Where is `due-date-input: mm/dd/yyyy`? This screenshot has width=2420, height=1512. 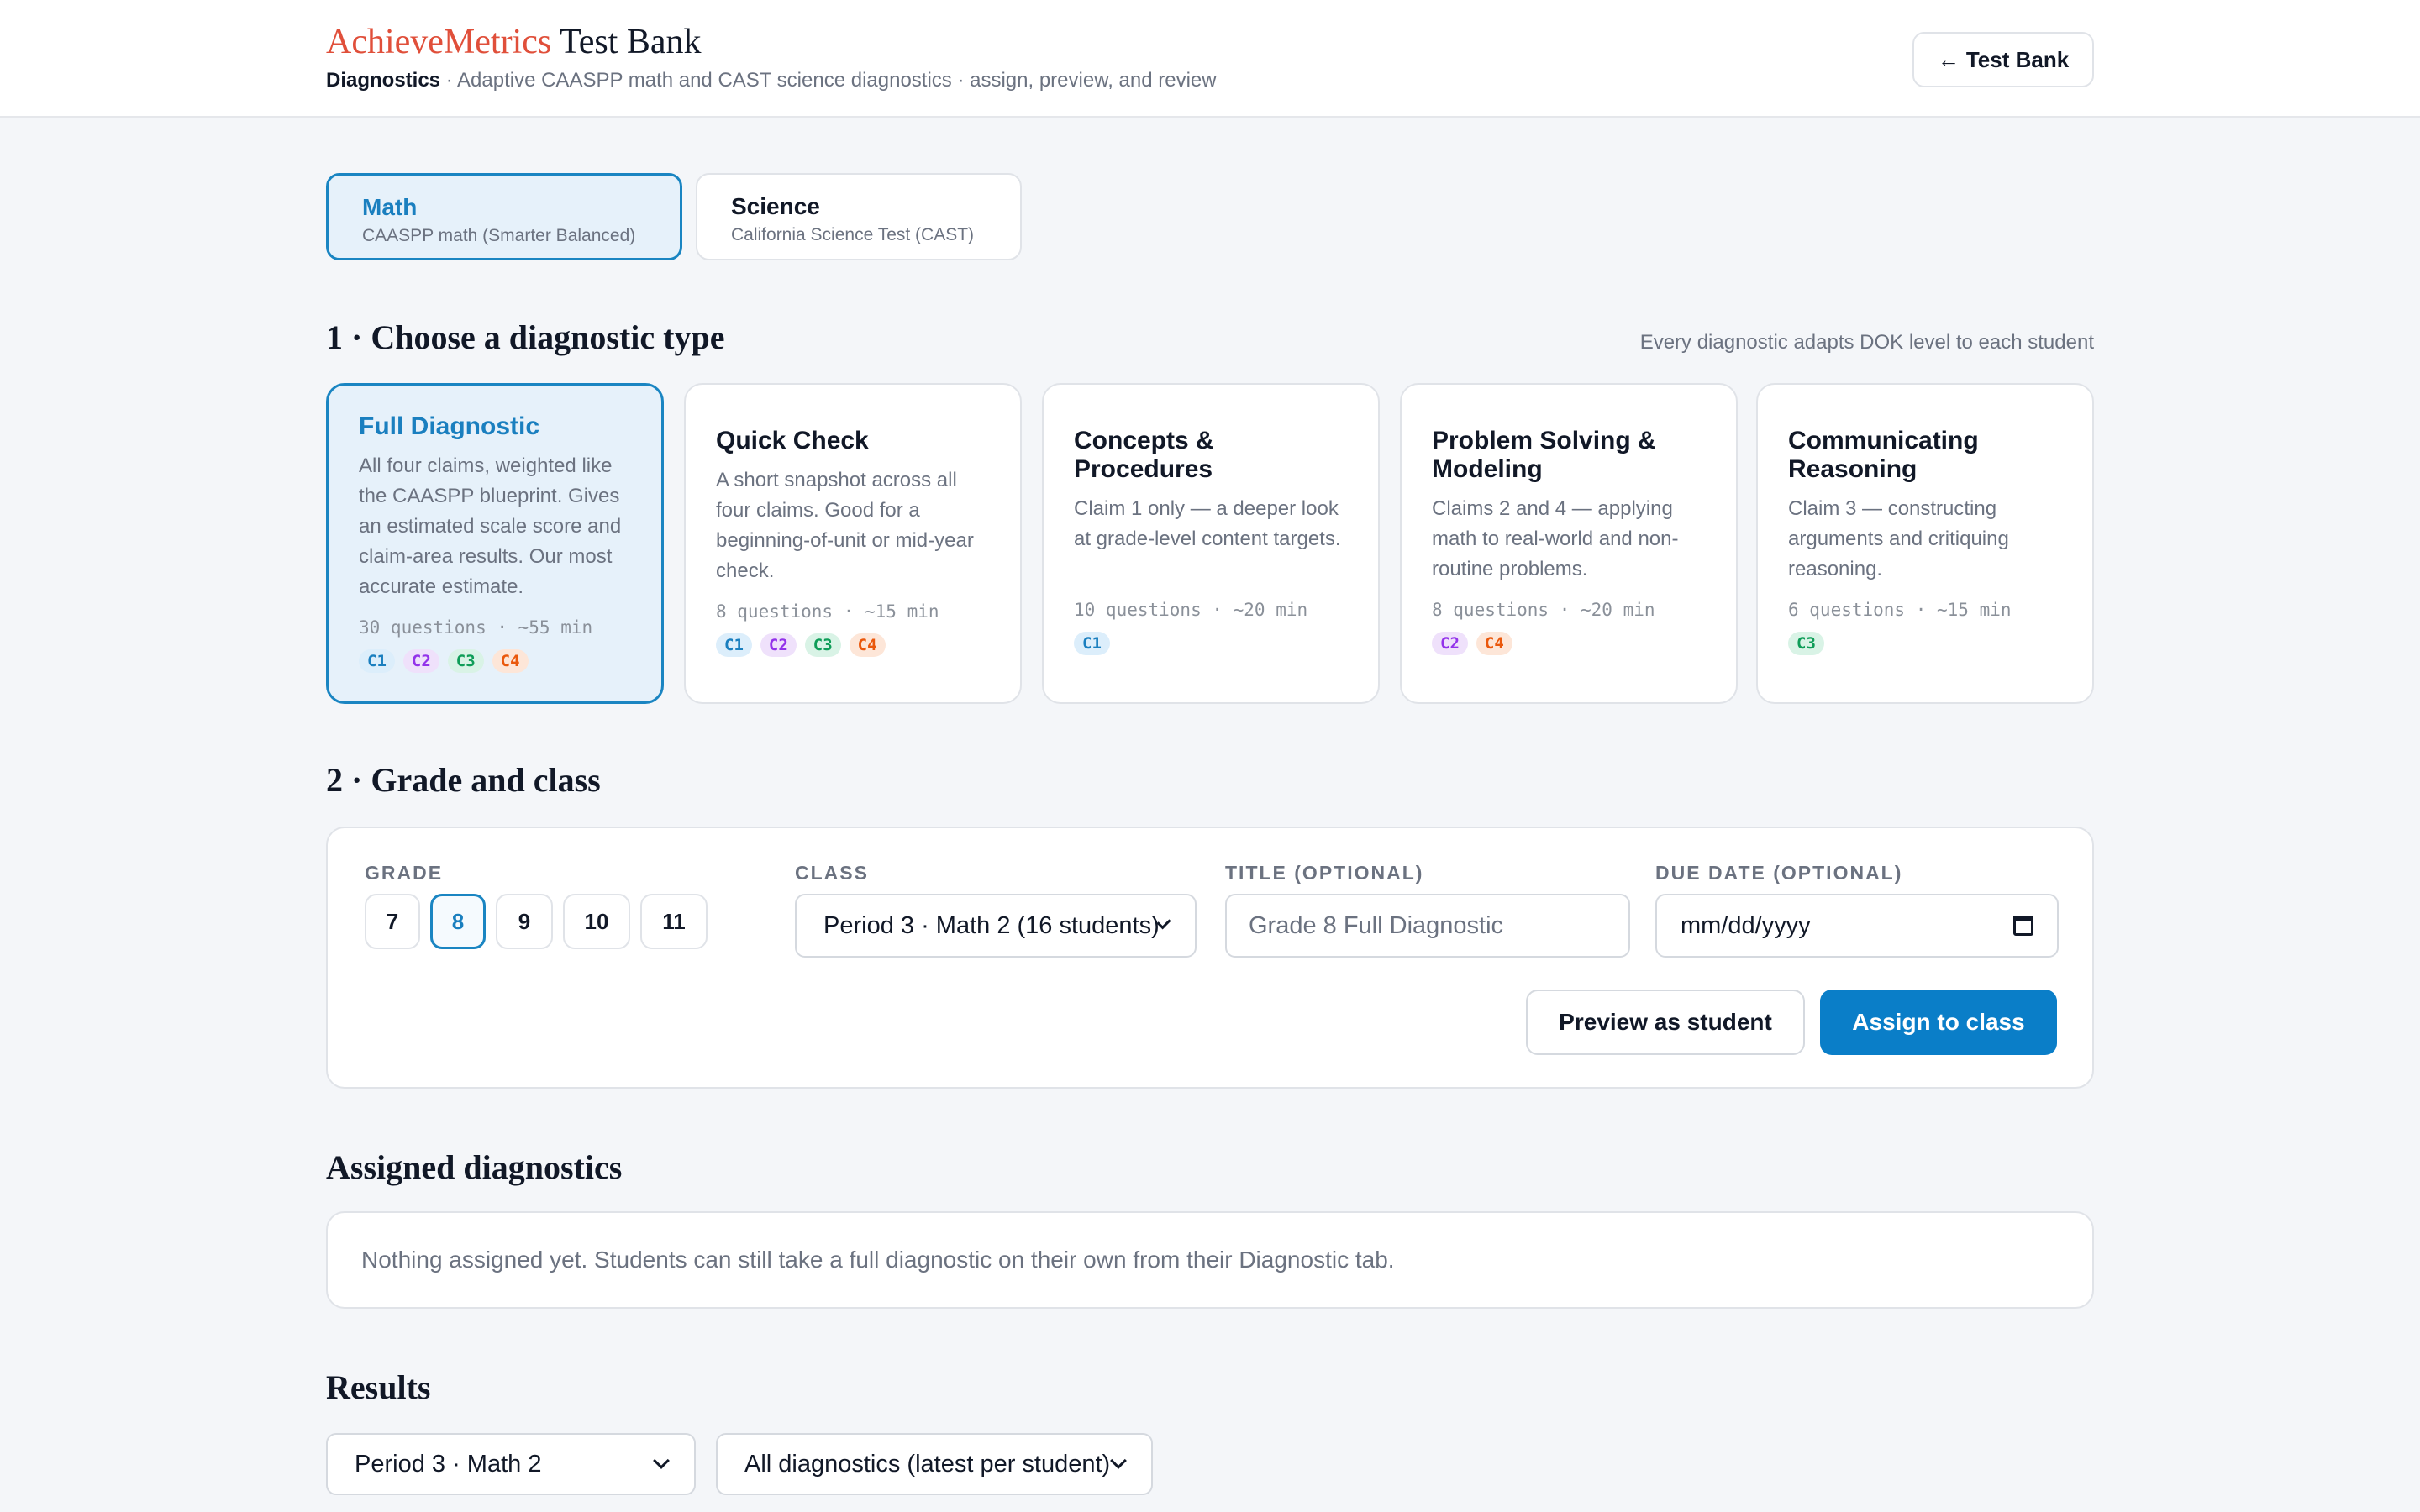 due-date-input: mm/dd/yyyy is located at coordinates (1857, 926).